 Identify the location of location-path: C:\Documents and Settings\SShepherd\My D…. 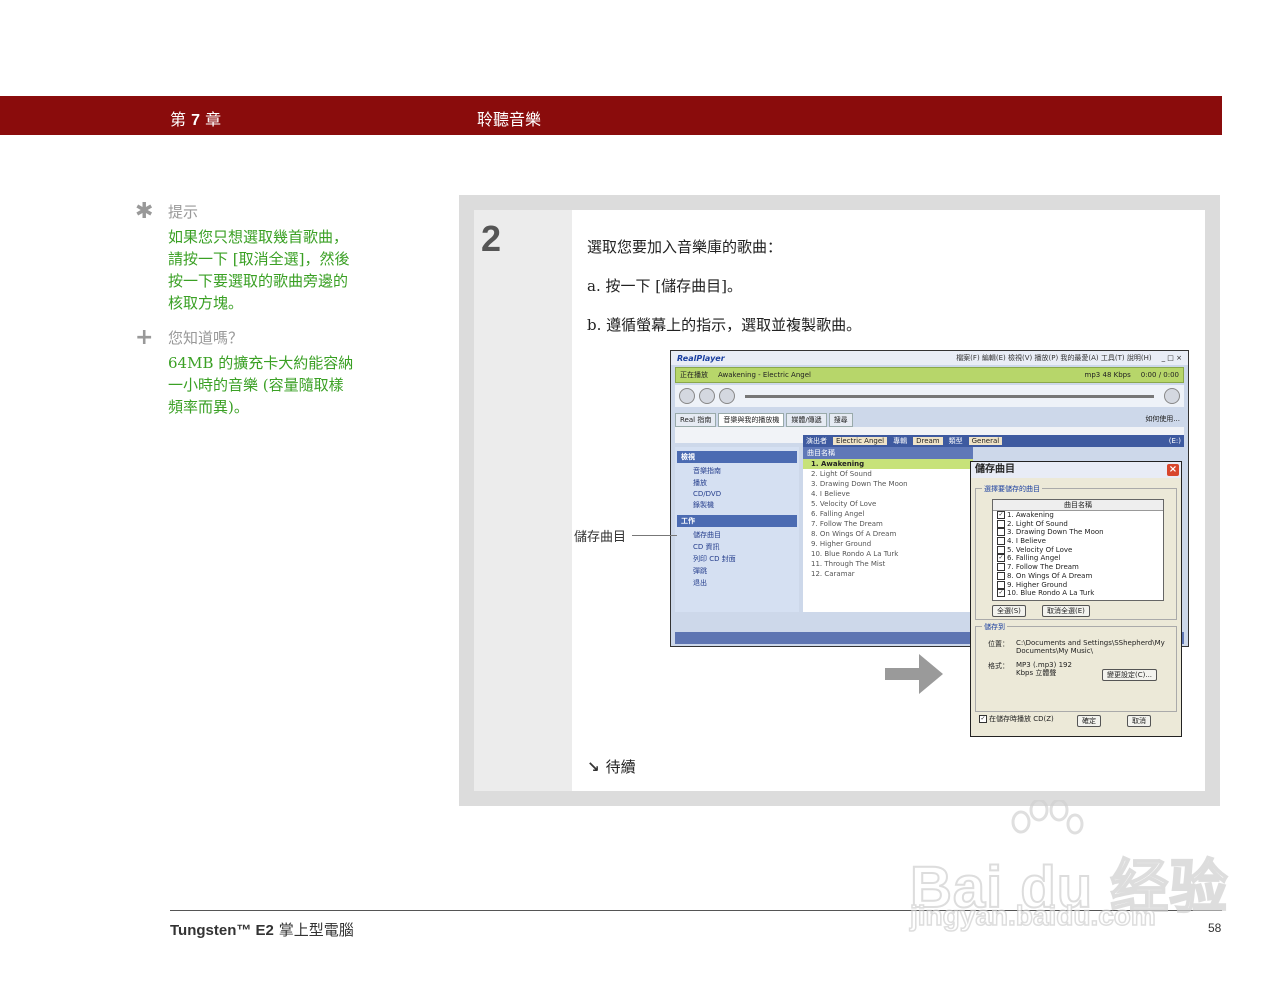
(1090, 647).